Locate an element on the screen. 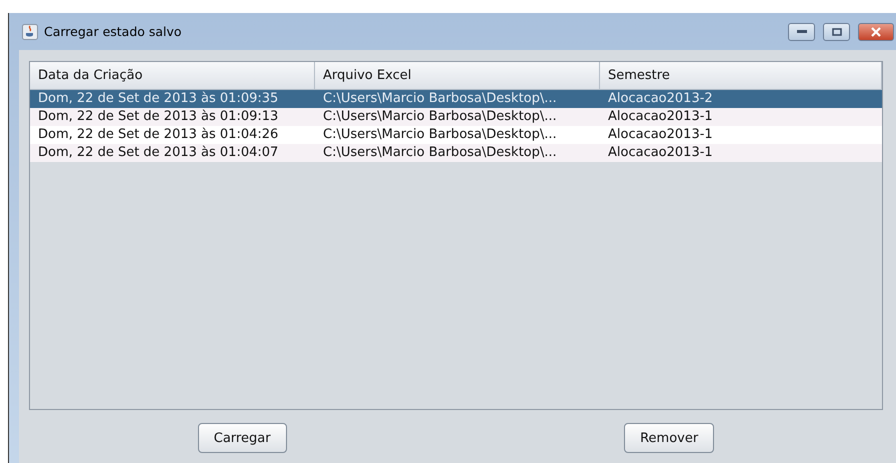 This screenshot has height=463, width=896. table-cell: Dom, 22 de Set de 2013 às 01:09:35 is located at coordinates (172, 99).